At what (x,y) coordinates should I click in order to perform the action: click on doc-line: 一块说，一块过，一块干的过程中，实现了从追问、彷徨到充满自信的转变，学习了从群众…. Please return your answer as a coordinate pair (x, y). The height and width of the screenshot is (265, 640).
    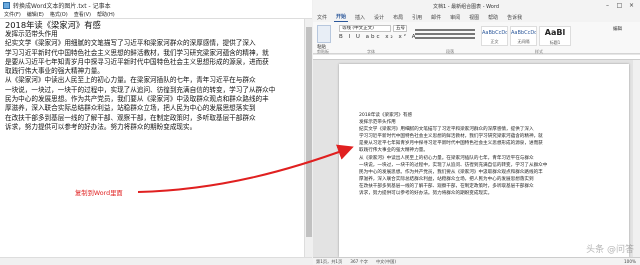
    Looking at the image, I should click on (453, 165).